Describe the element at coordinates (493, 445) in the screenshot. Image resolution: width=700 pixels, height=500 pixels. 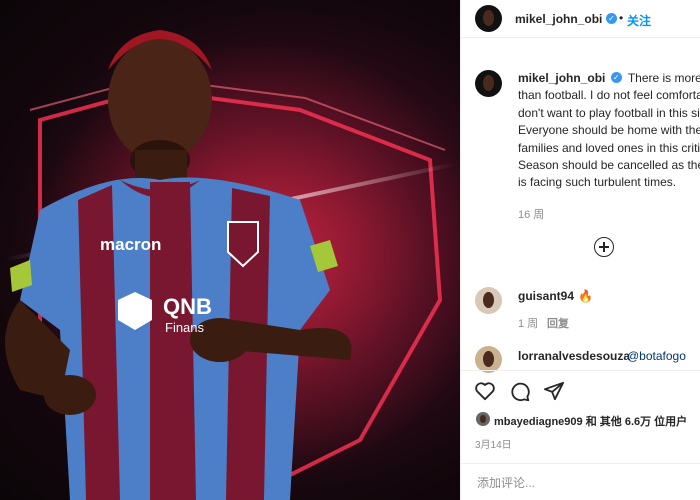
I see `post-date: 3月14日` at that location.